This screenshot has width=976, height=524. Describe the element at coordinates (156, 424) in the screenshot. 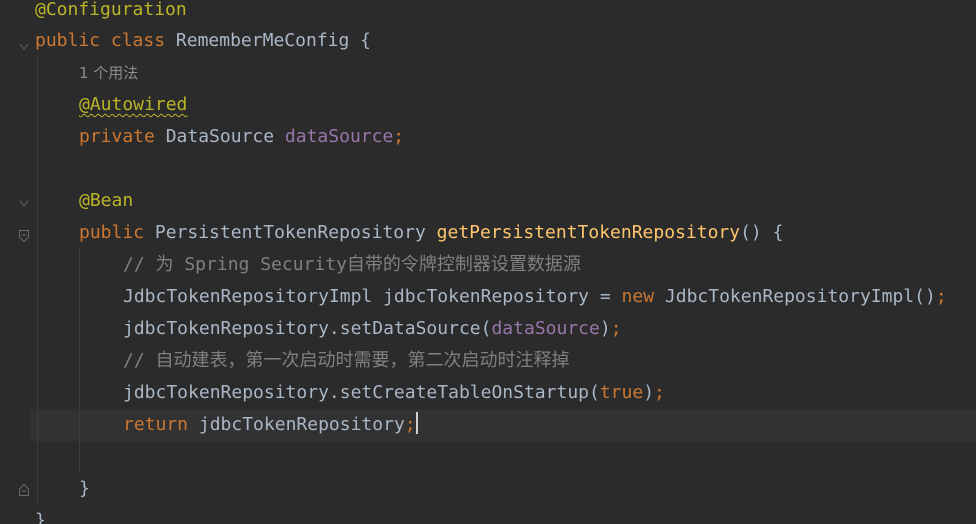

I see `keyword: return` at that location.